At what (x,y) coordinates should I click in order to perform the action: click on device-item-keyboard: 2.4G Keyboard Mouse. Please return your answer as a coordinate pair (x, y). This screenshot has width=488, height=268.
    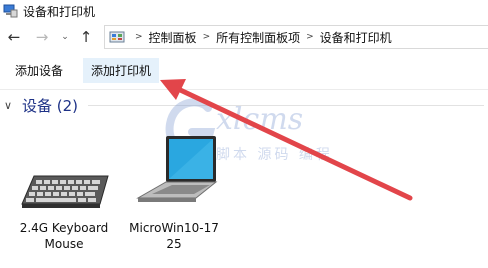
    Looking at the image, I should click on (64, 191).